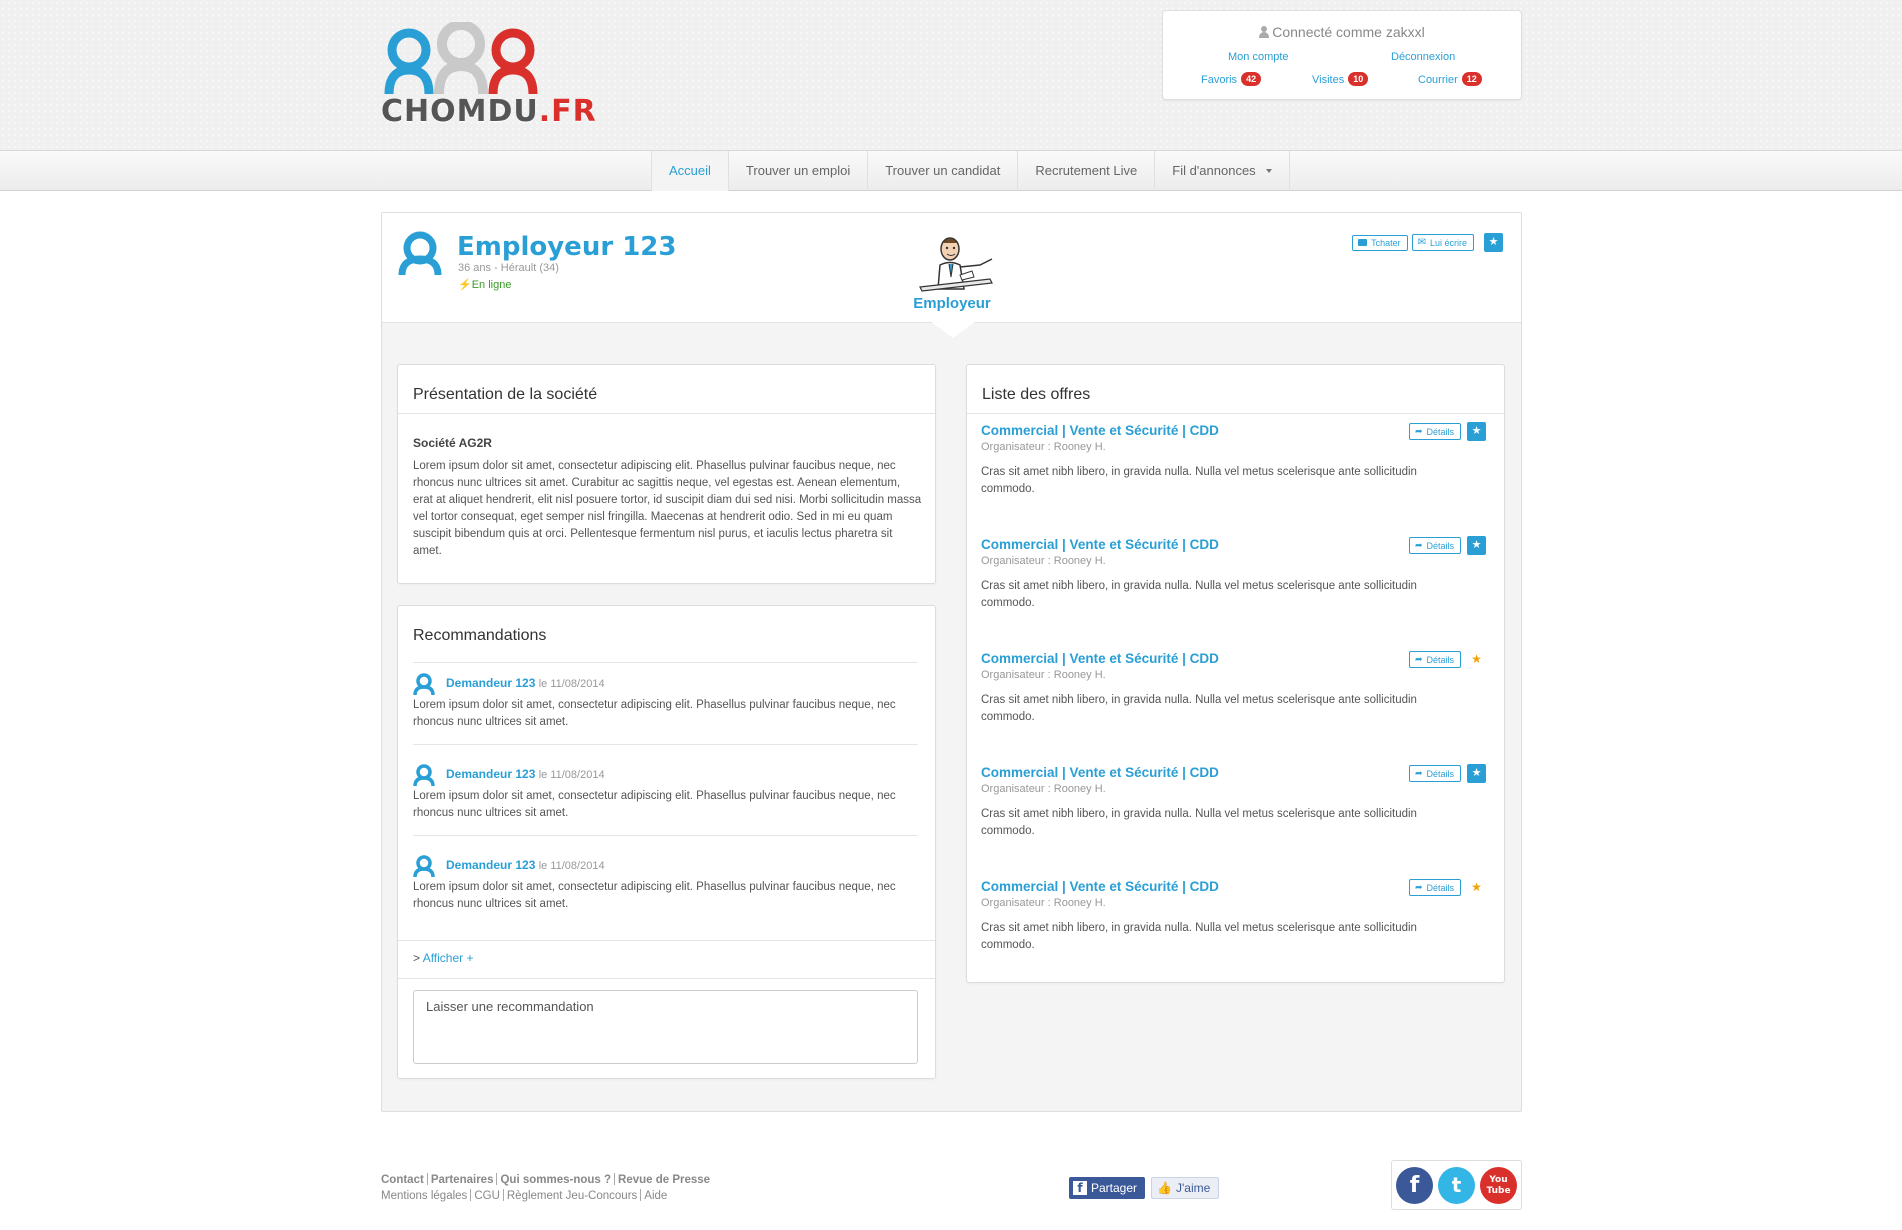 Image resolution: width=1902 pixels, height=1230 pixels. What do you see at coordinates (1036, 394) in the screenshot?
I see `offers-title: Liste des offres` at bounding box center [1036, 394].